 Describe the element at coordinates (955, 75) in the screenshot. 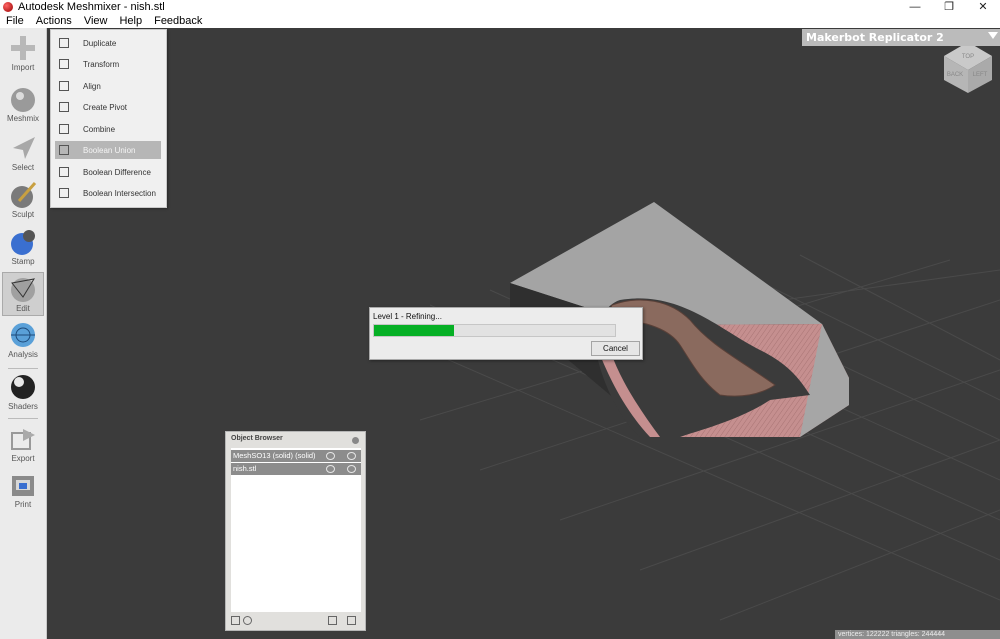

I see `viewcube-back-label: BACK` at that location.